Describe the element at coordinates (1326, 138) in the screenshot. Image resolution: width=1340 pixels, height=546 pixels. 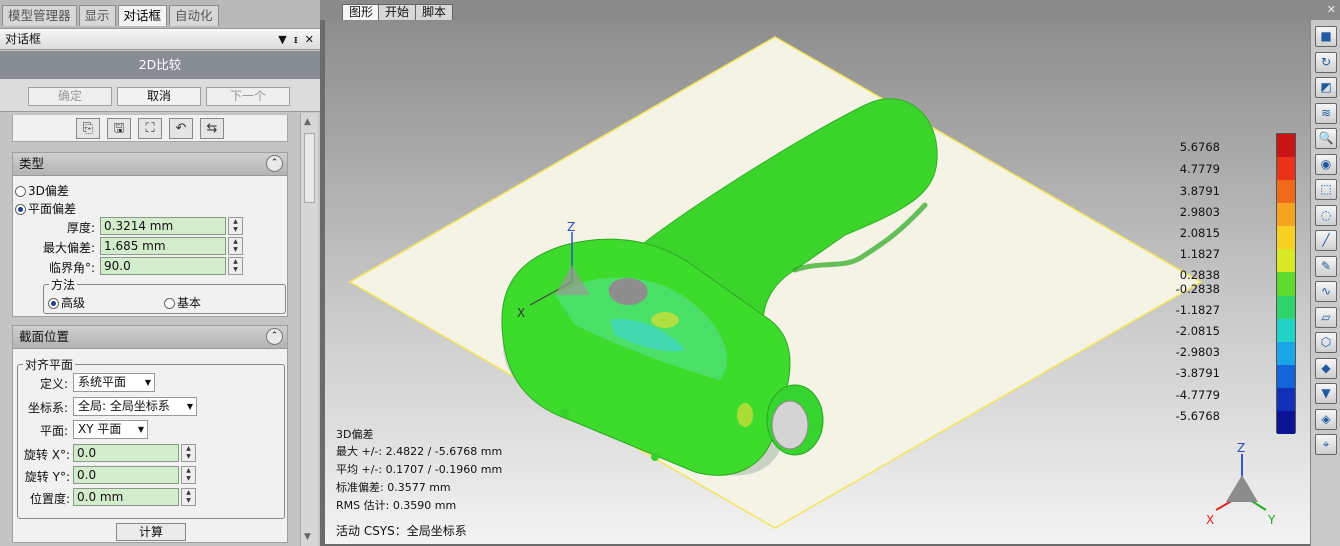
I see `zoom-icon: 🔍` at that location.